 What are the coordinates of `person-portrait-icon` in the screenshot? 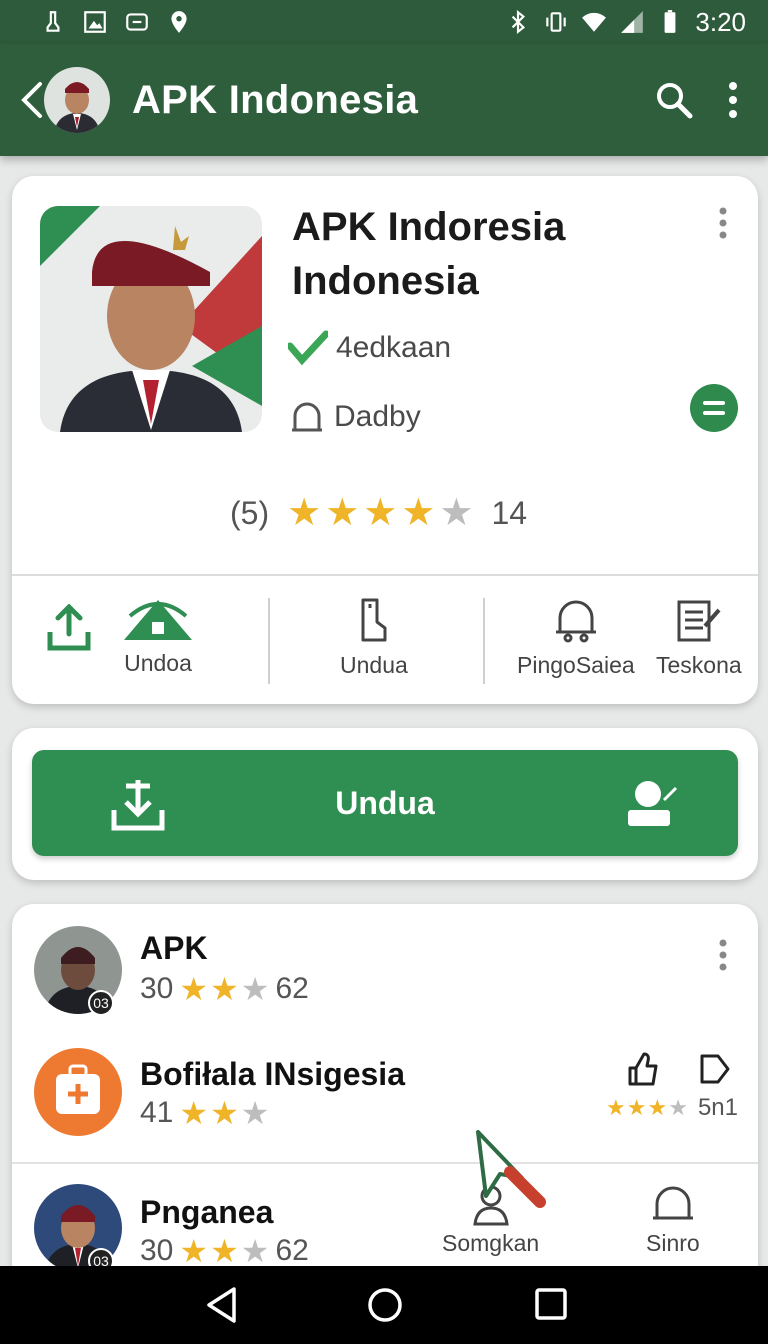 It's located at (151, 319).